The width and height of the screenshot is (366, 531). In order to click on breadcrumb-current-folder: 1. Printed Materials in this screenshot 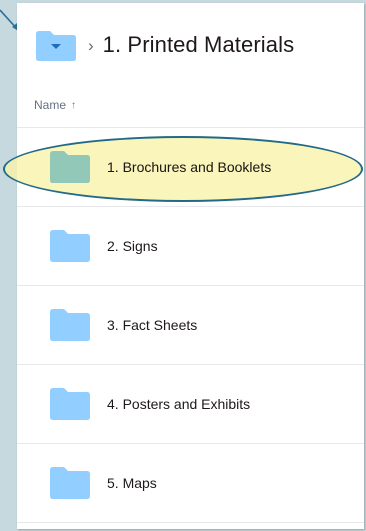, I will do `click(199, 45)`.